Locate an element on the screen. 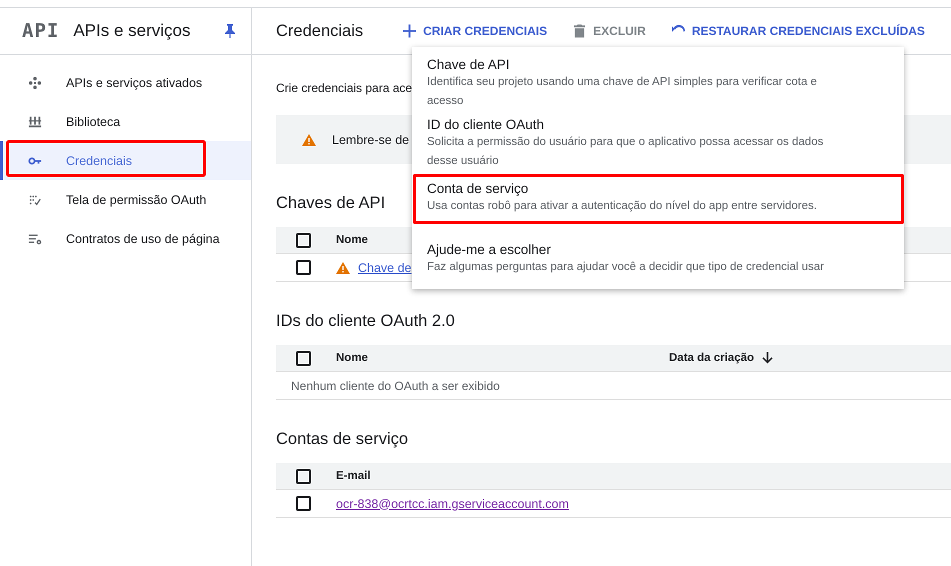  column-header: Data da criação is located at coordinates (711, 358).